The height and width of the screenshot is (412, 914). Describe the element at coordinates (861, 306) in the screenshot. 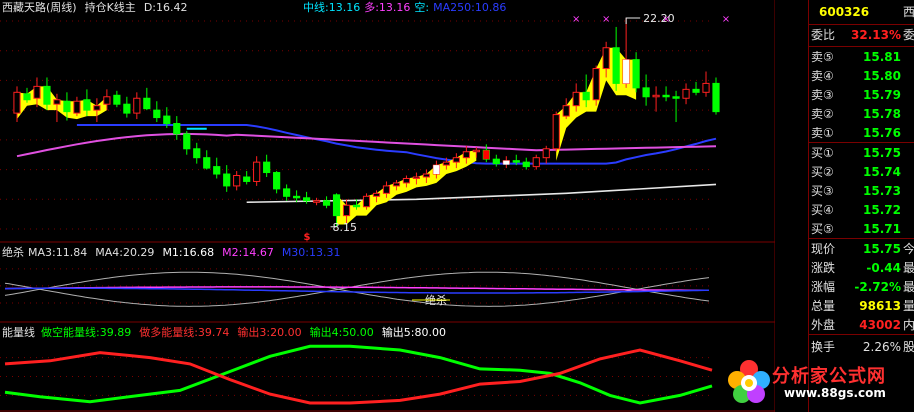

I see `stat-row-3: 总量 98613 量` at that location.